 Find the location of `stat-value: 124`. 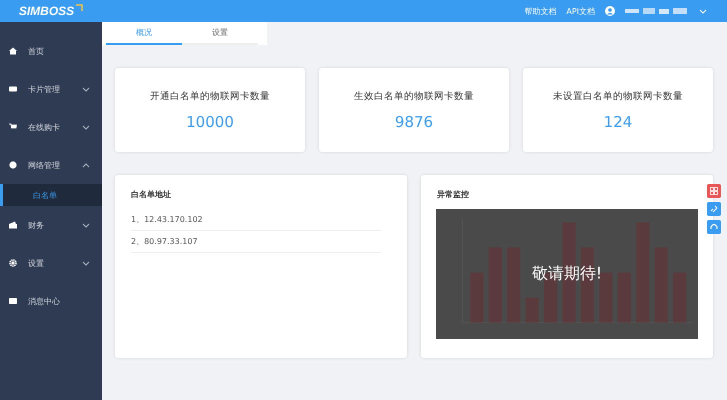

stat-value: 124 is located at coordinates (618, 121).